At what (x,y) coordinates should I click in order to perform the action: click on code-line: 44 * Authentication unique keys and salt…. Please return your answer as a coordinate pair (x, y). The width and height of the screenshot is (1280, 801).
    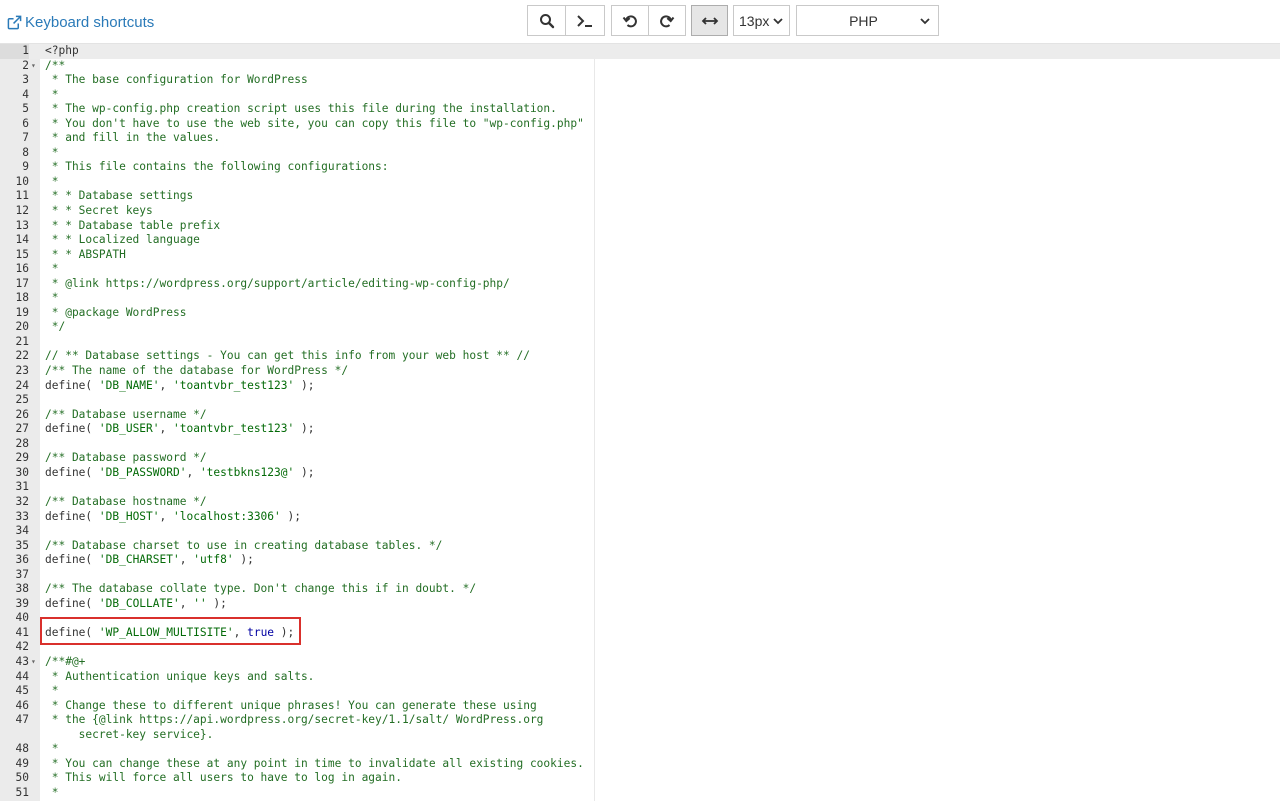
    Looking at the image, I should click on (640, 677).